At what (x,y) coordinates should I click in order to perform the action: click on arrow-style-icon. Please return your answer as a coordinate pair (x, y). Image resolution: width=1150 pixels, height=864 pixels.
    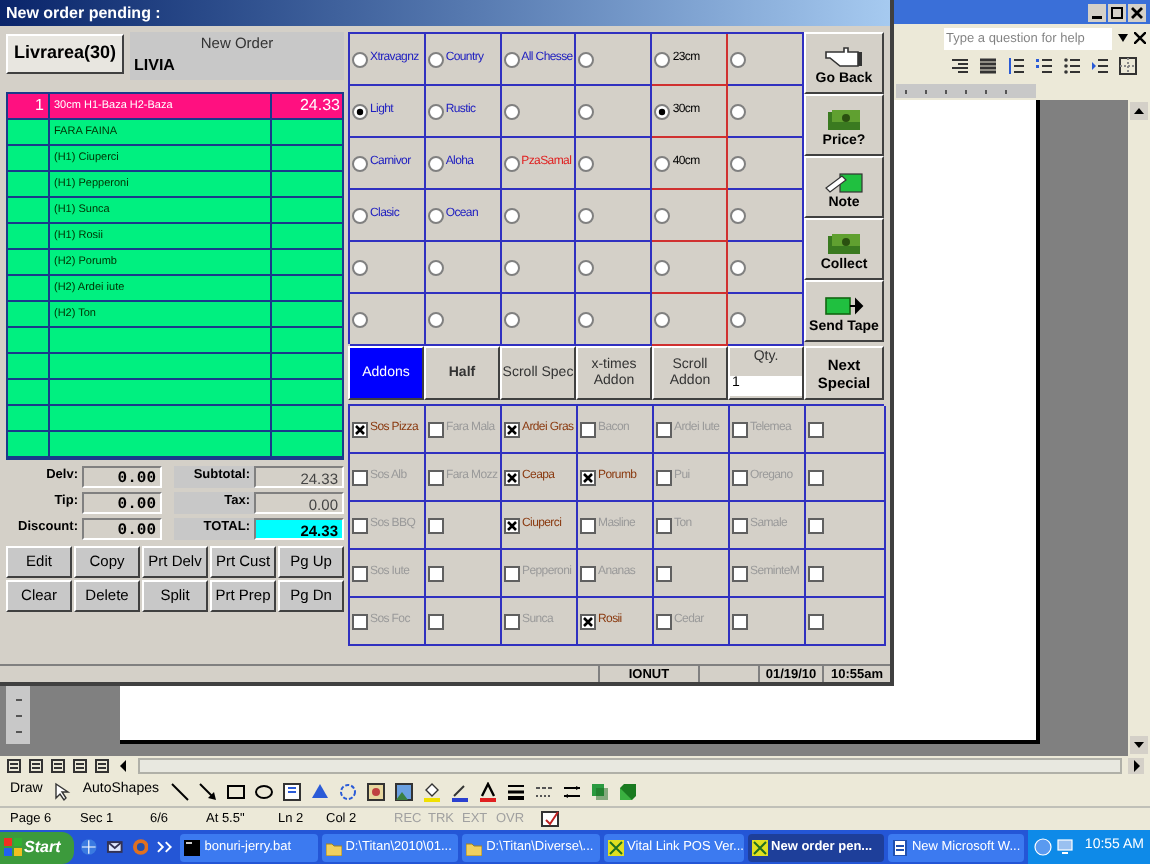
    Looking at the image, I should click on (571, 791).